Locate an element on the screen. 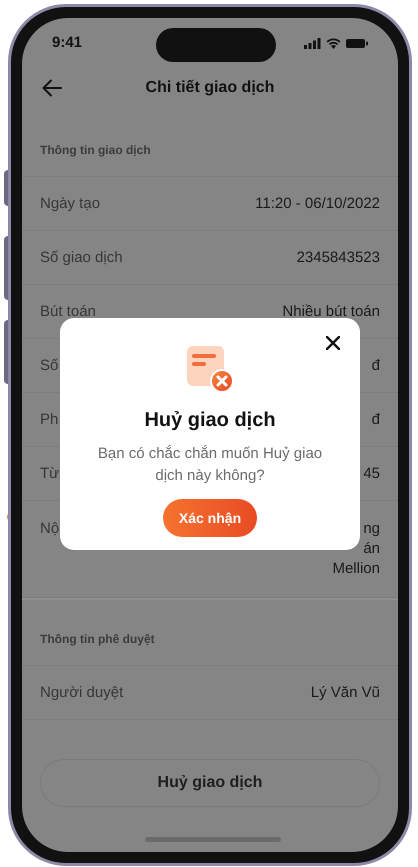 This screenshot has width=418, height=867. back-arrow-icon is located at coordinates (52, 88).